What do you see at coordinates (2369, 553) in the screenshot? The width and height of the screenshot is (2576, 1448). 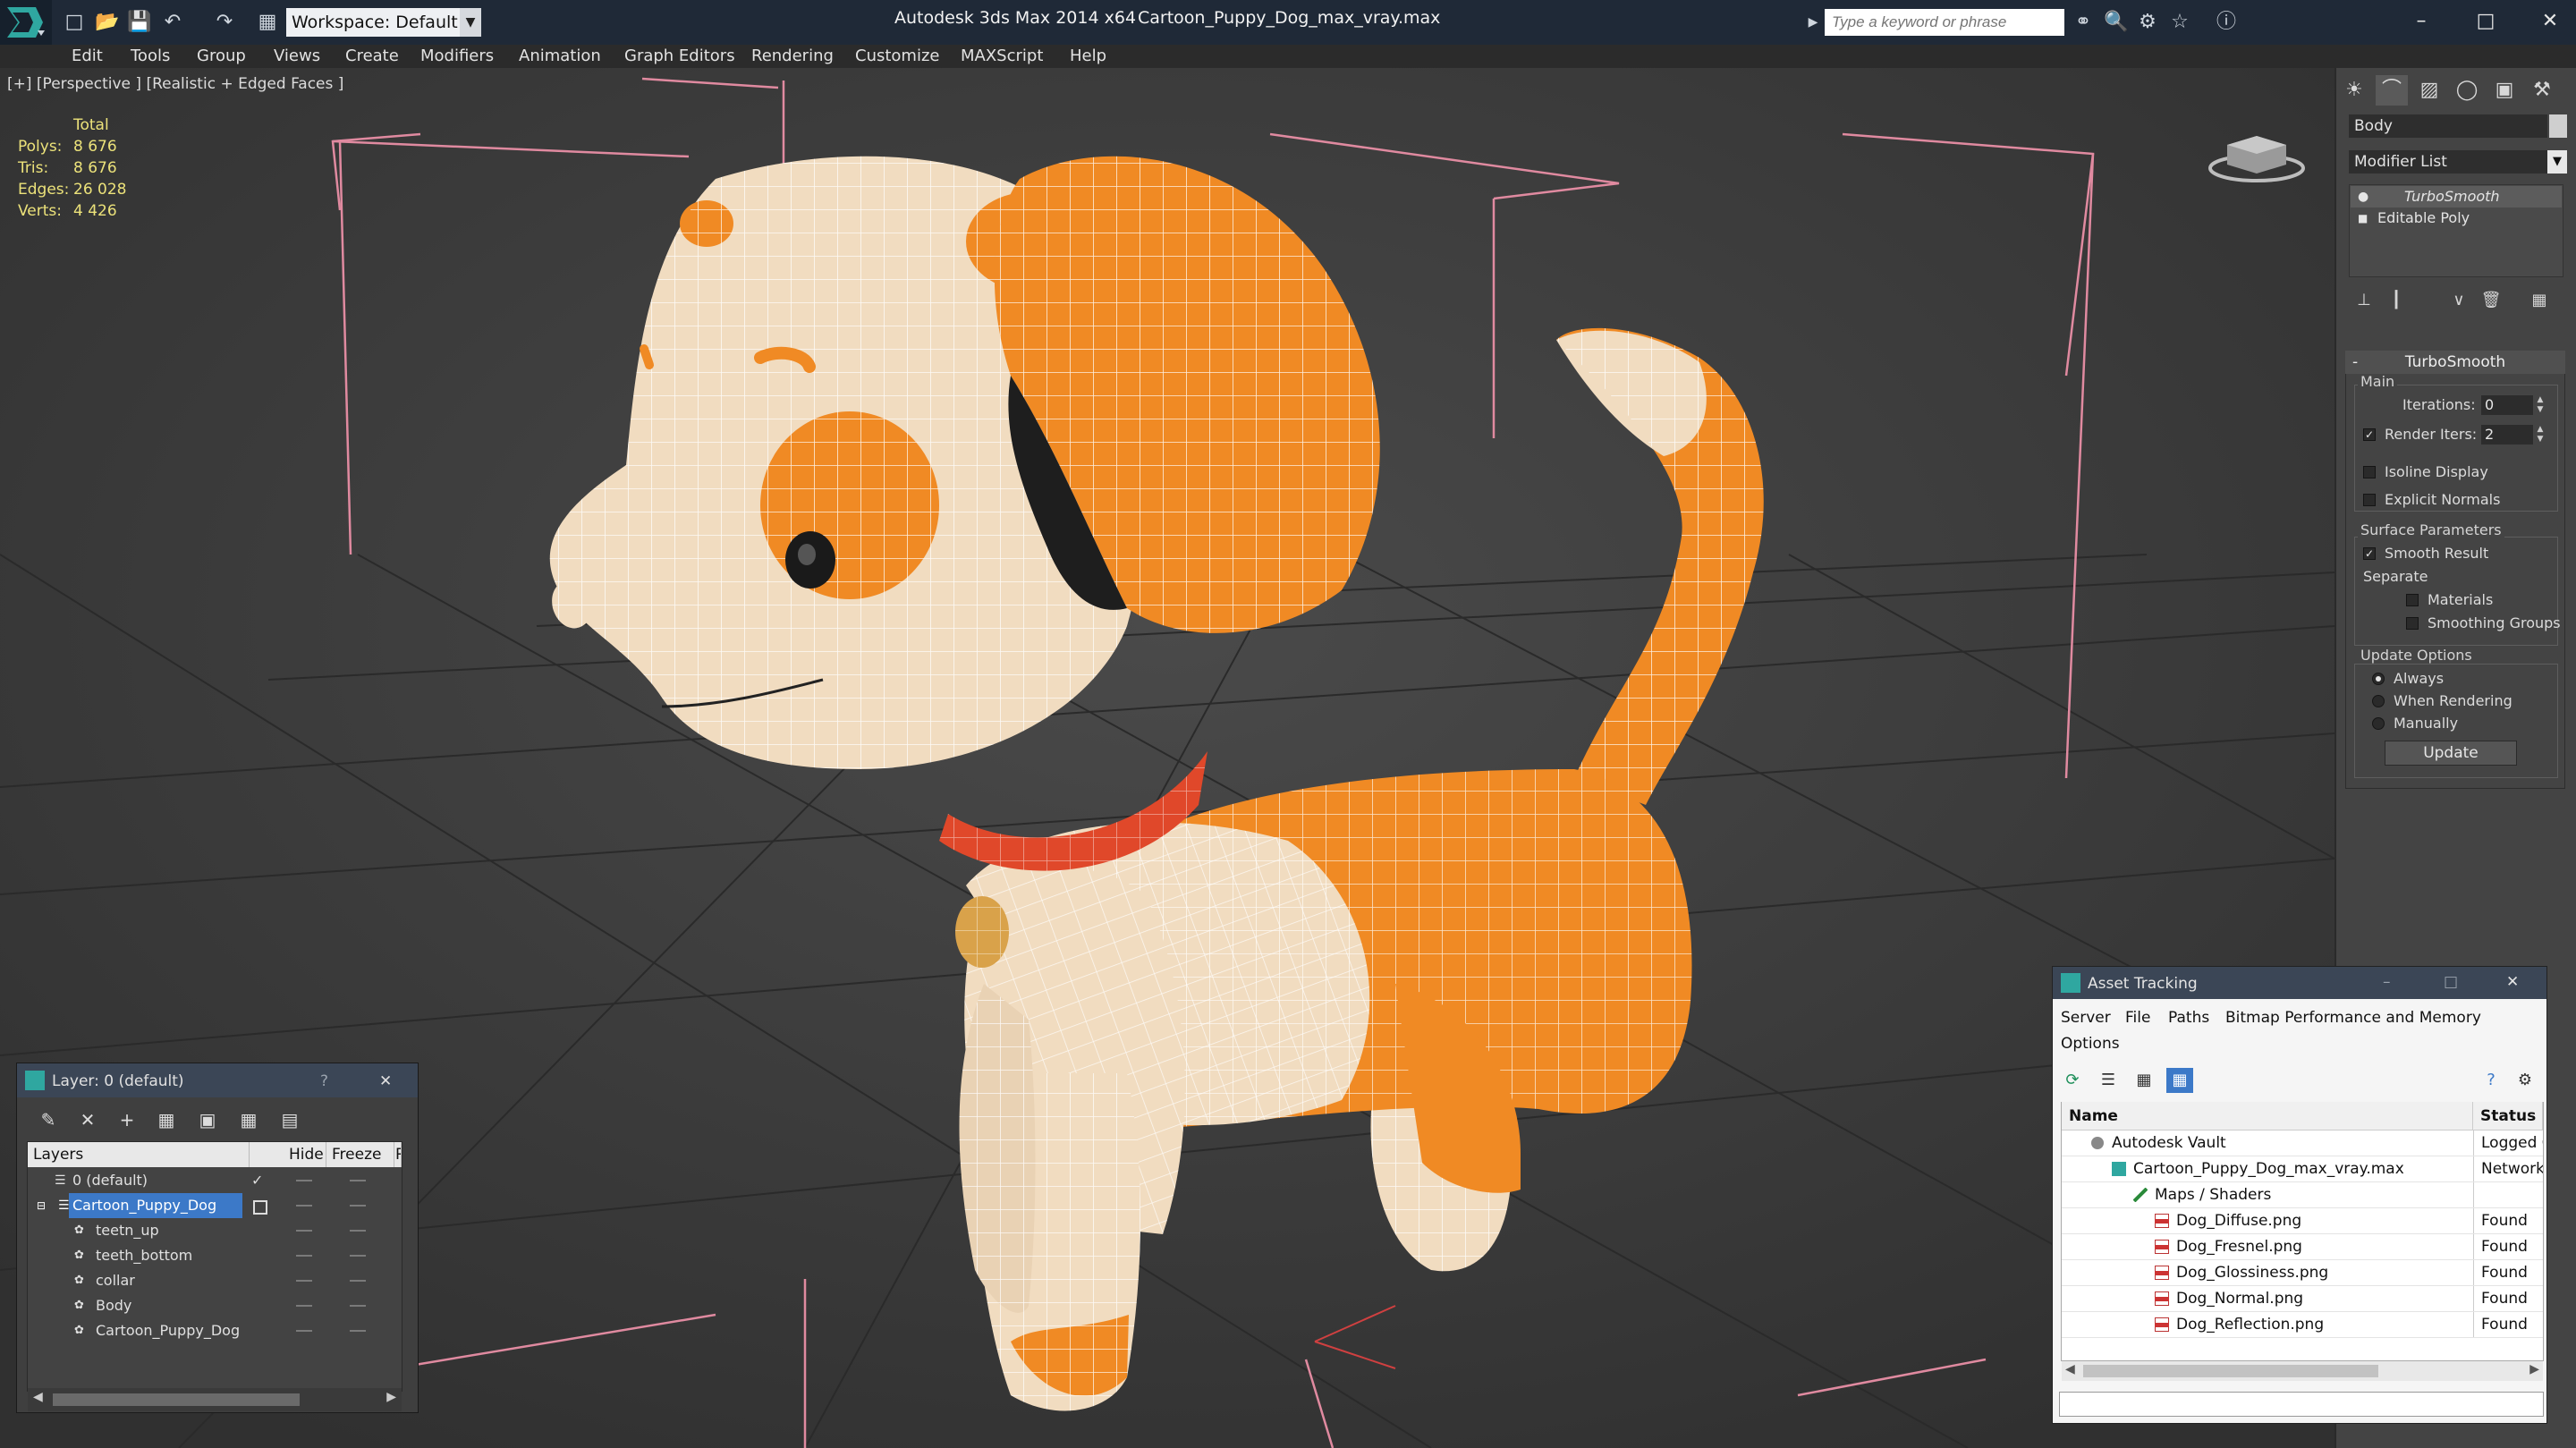 I see `smooth-result-checkbox: ✓` at bounding box center [2369, 553].